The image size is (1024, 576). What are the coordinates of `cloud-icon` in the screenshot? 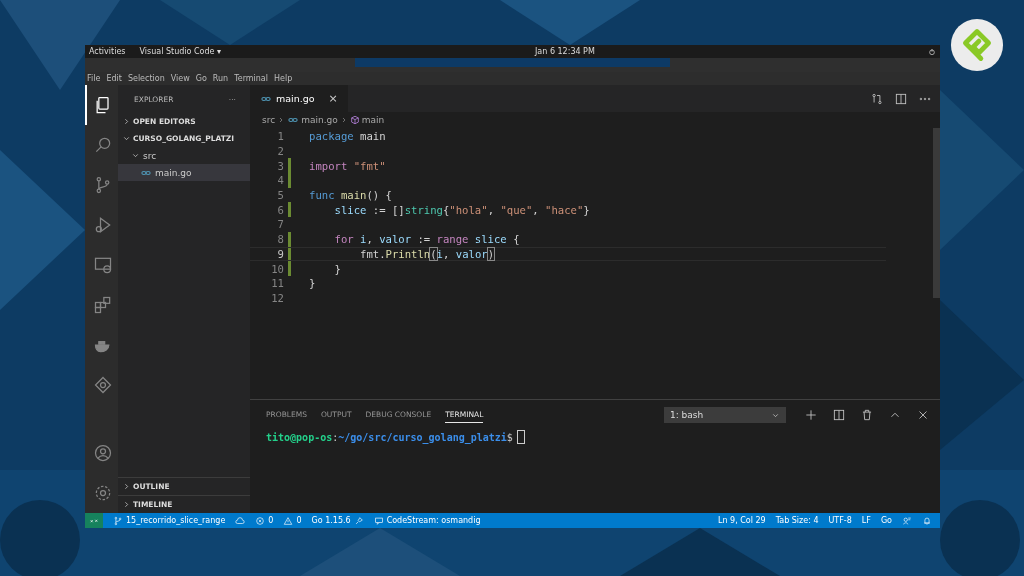 It's located at (240, 520).